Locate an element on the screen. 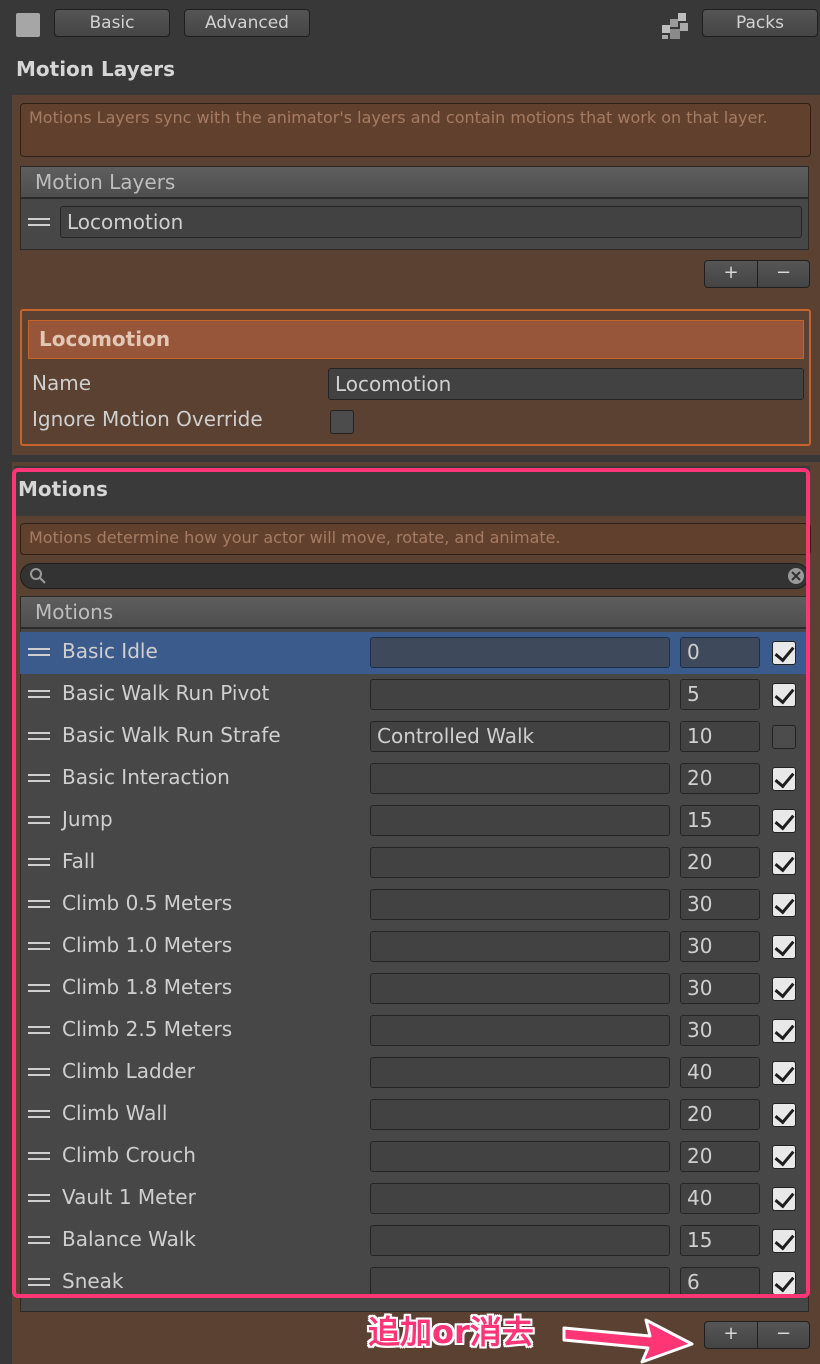 The width and height of the screenshot is (820, 1364). layer-detail-header: Locomotion is located at coordinates (416, 339).